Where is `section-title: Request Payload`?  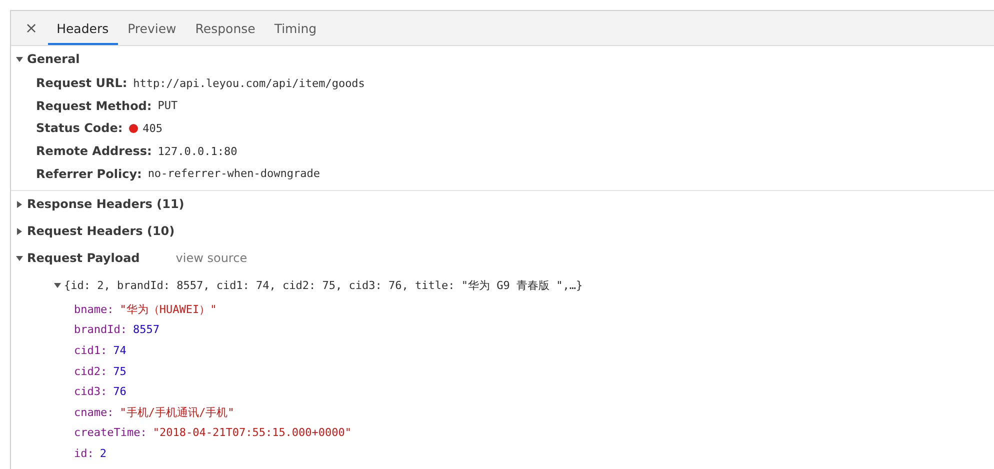
section-title: Request Payload is located at coordinates (83, 258).